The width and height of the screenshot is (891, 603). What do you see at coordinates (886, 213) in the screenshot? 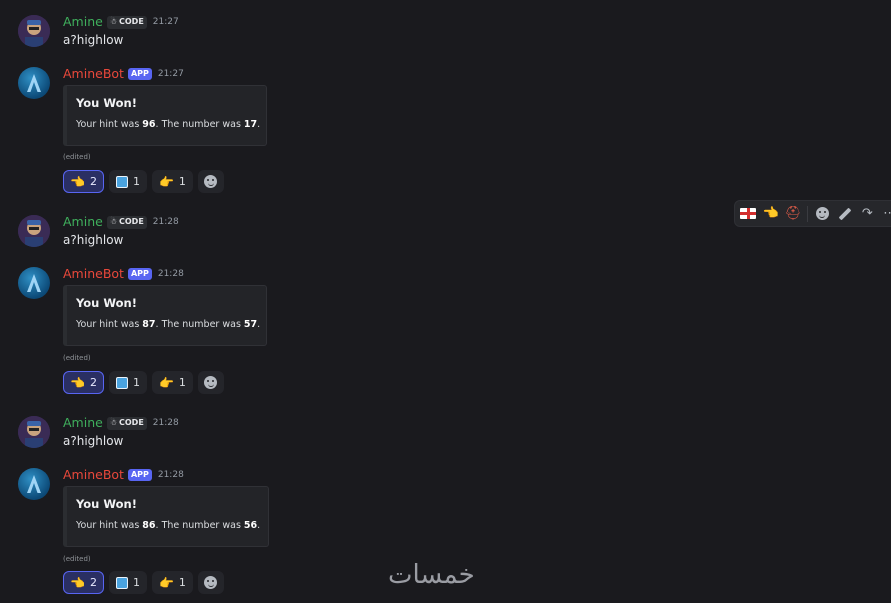
I see `more-icon: ⋯` at bounding box center [886, 213].